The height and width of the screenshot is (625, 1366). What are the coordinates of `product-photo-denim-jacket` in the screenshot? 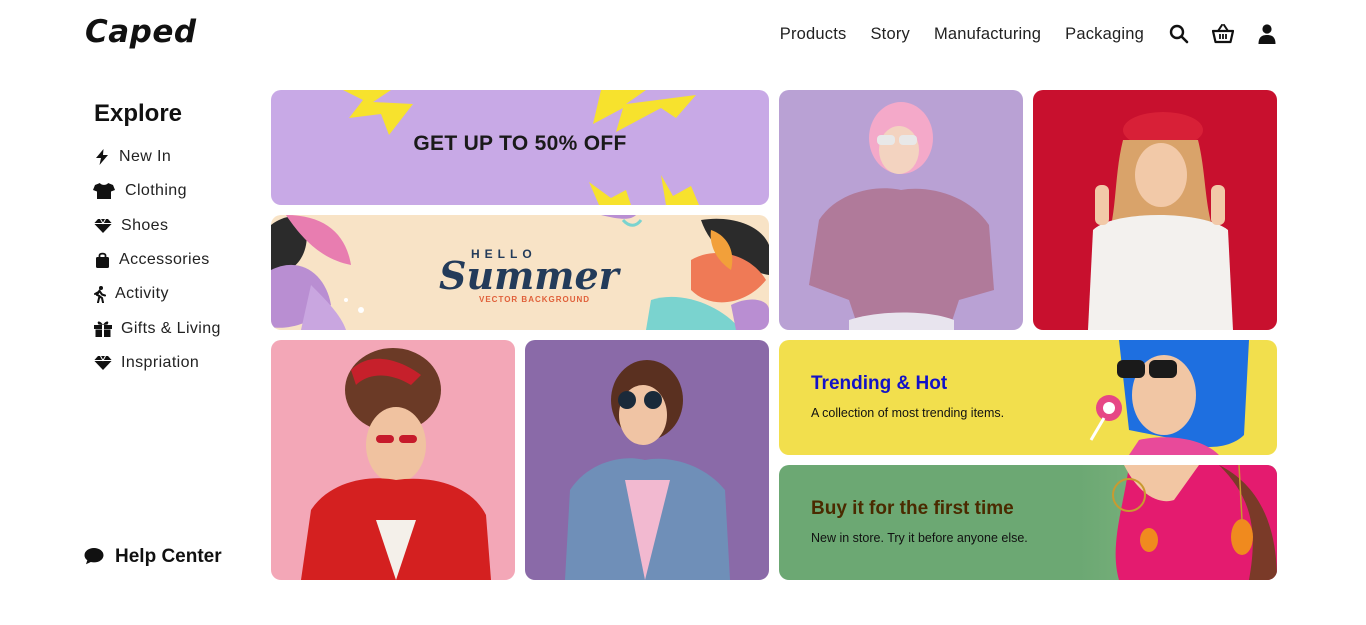 It's located at (647, 460).